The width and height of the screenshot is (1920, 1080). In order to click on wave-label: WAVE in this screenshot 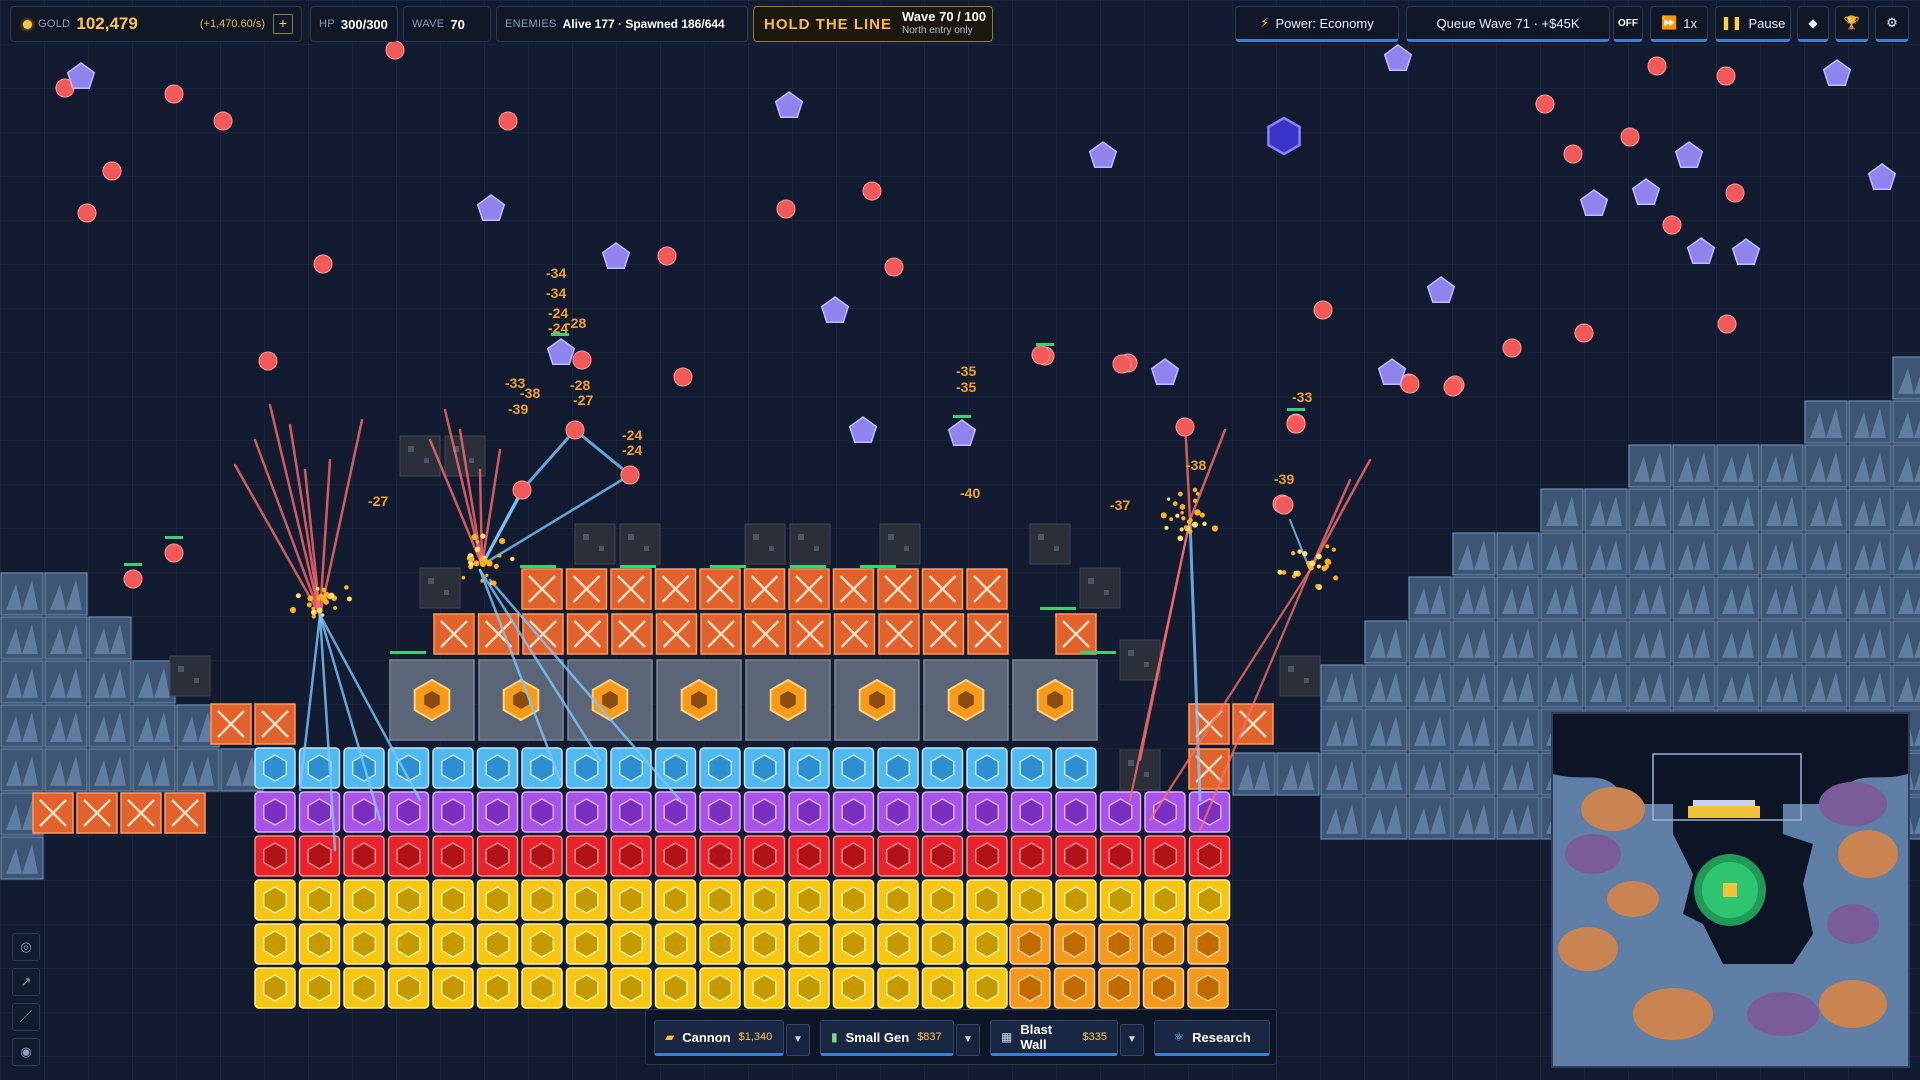, I will do `click(428, 24)`.